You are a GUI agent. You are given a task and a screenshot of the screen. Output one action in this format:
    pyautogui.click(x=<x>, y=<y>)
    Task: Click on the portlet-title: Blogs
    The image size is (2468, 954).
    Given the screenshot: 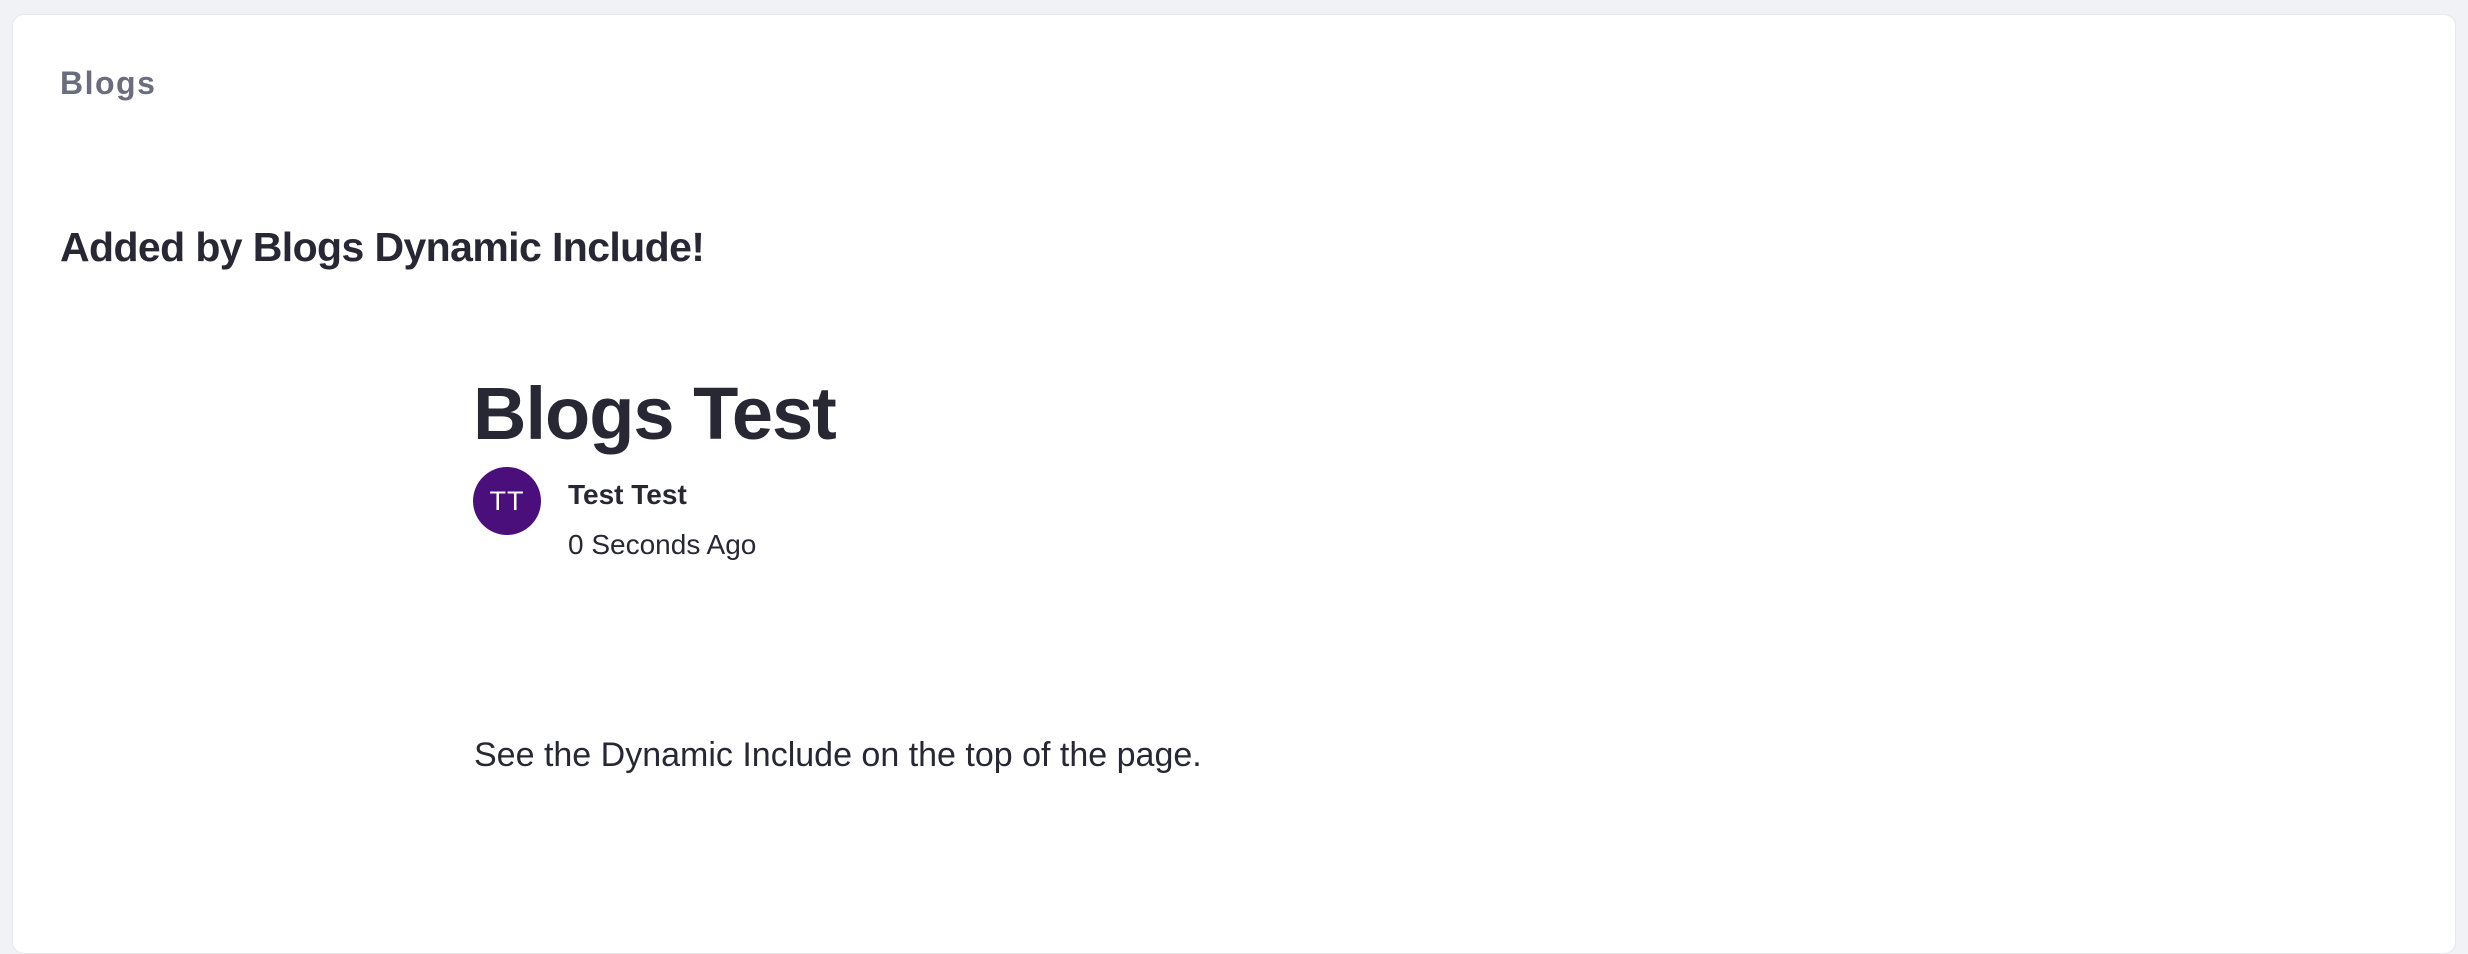 What is the action you would take?
    pyautogui.click(x=108, y=83)
    